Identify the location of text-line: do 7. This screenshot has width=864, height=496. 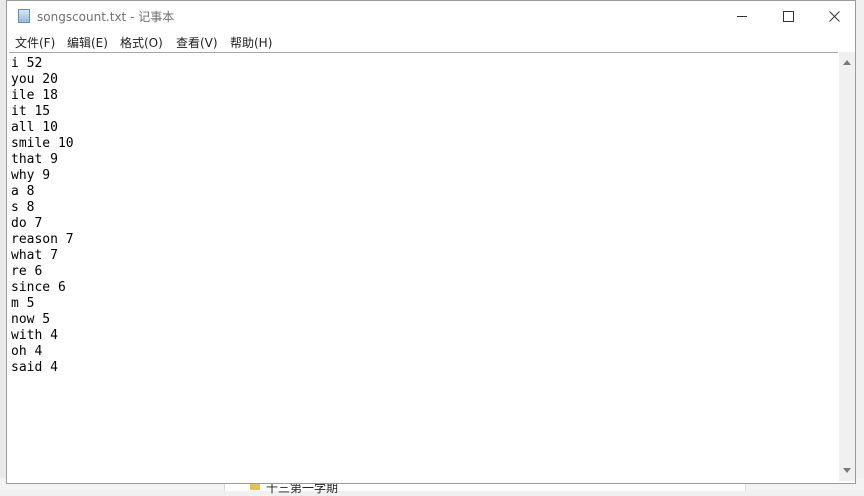
(27, 223).